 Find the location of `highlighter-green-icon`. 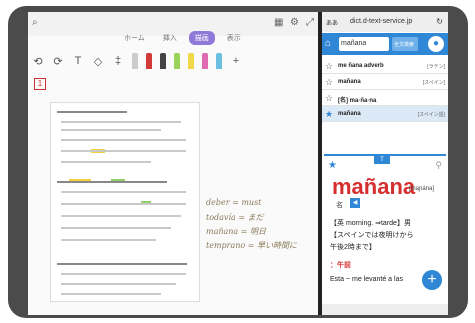

highlighter-green-icon is located at coordinates (177, 61).